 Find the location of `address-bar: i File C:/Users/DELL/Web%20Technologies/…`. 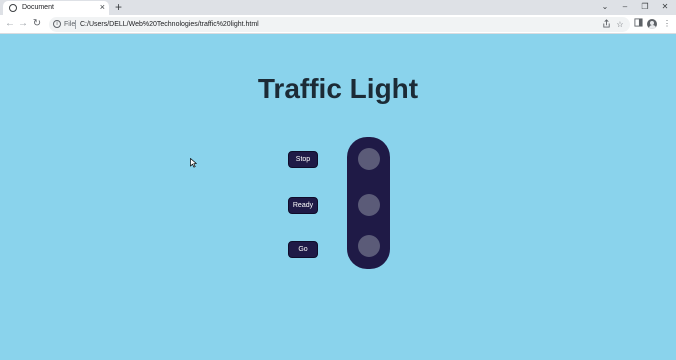

address-bar: i File C:/Users/DELL/Web%20Technologies/… is located at coordinates (339, 24).